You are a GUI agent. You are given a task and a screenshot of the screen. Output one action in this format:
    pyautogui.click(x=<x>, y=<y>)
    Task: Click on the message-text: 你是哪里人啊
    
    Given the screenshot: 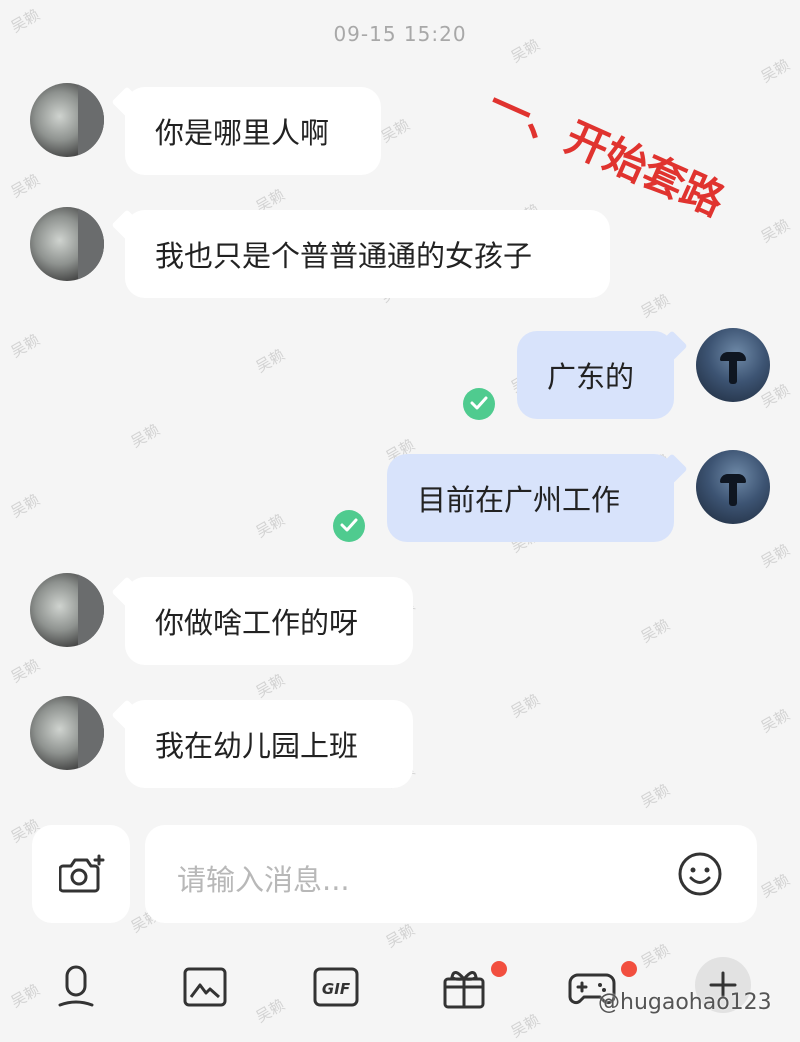 What is the action you would take?
    pyautogui.click(x=242, y=133)
    